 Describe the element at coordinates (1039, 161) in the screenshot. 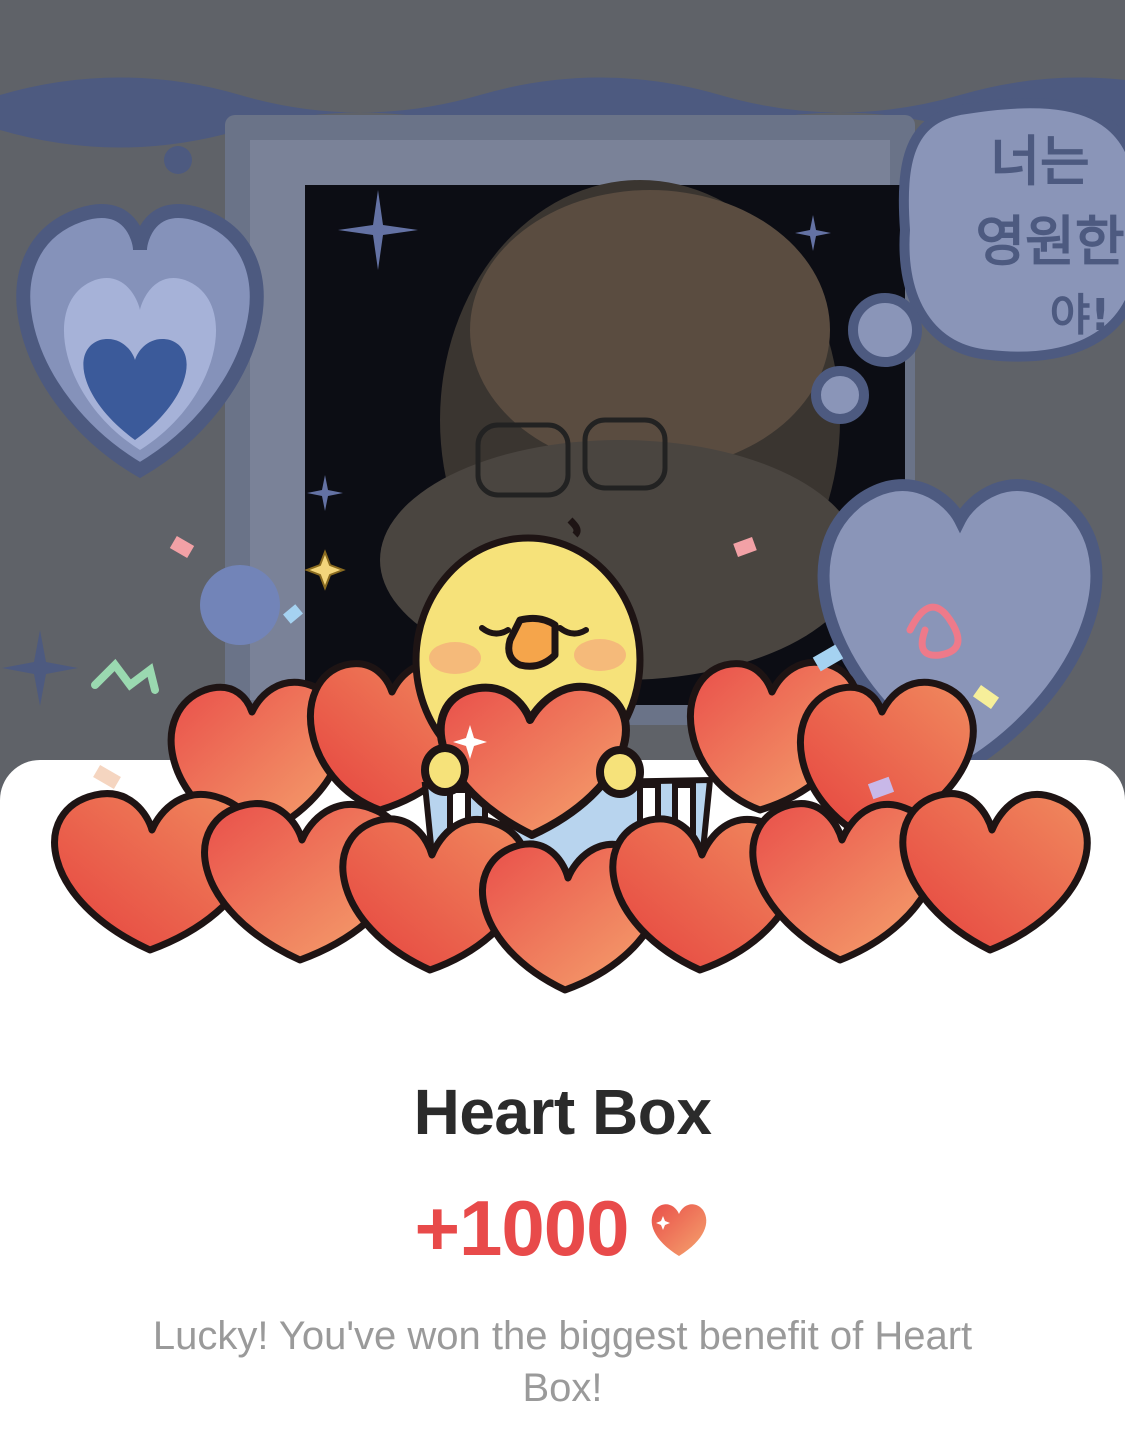

I see `banner-text-line-1: 너는` at that location.